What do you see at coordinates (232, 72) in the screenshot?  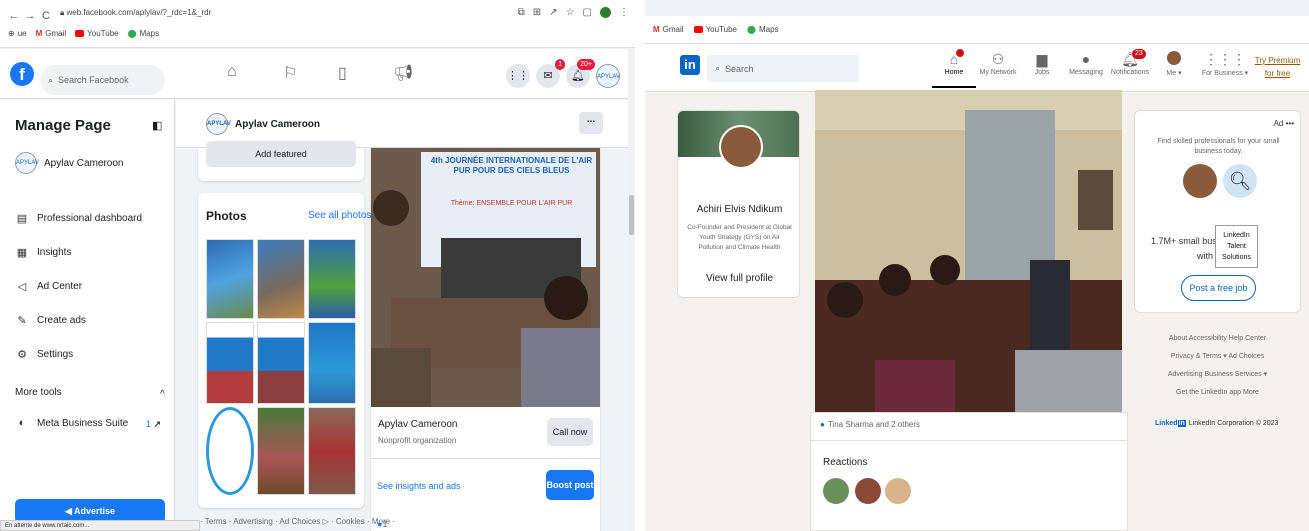 I see `home-icon: ⌂` at bounding box center [232, 72].